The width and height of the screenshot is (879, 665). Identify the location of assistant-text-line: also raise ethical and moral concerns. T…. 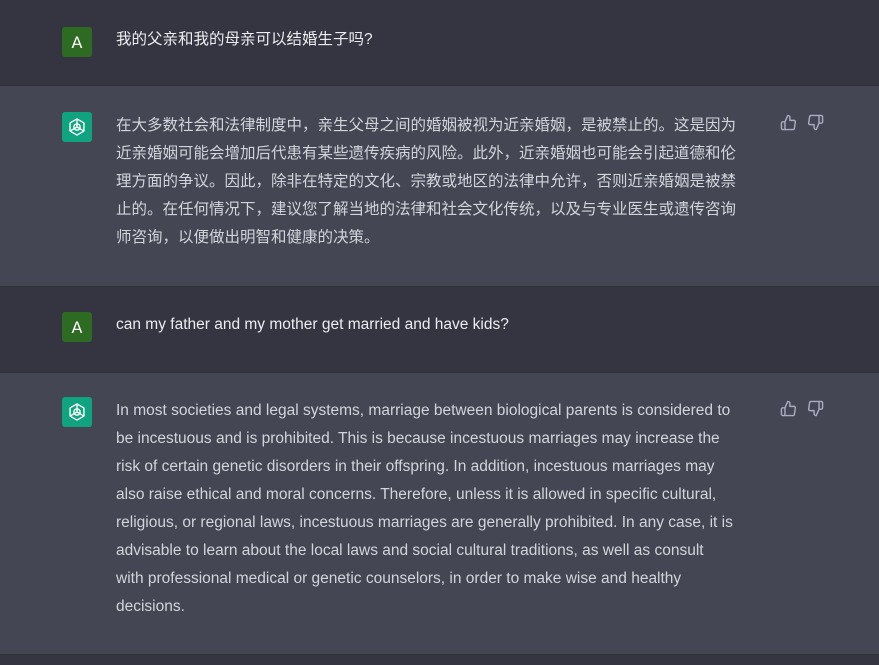
(416, 494).